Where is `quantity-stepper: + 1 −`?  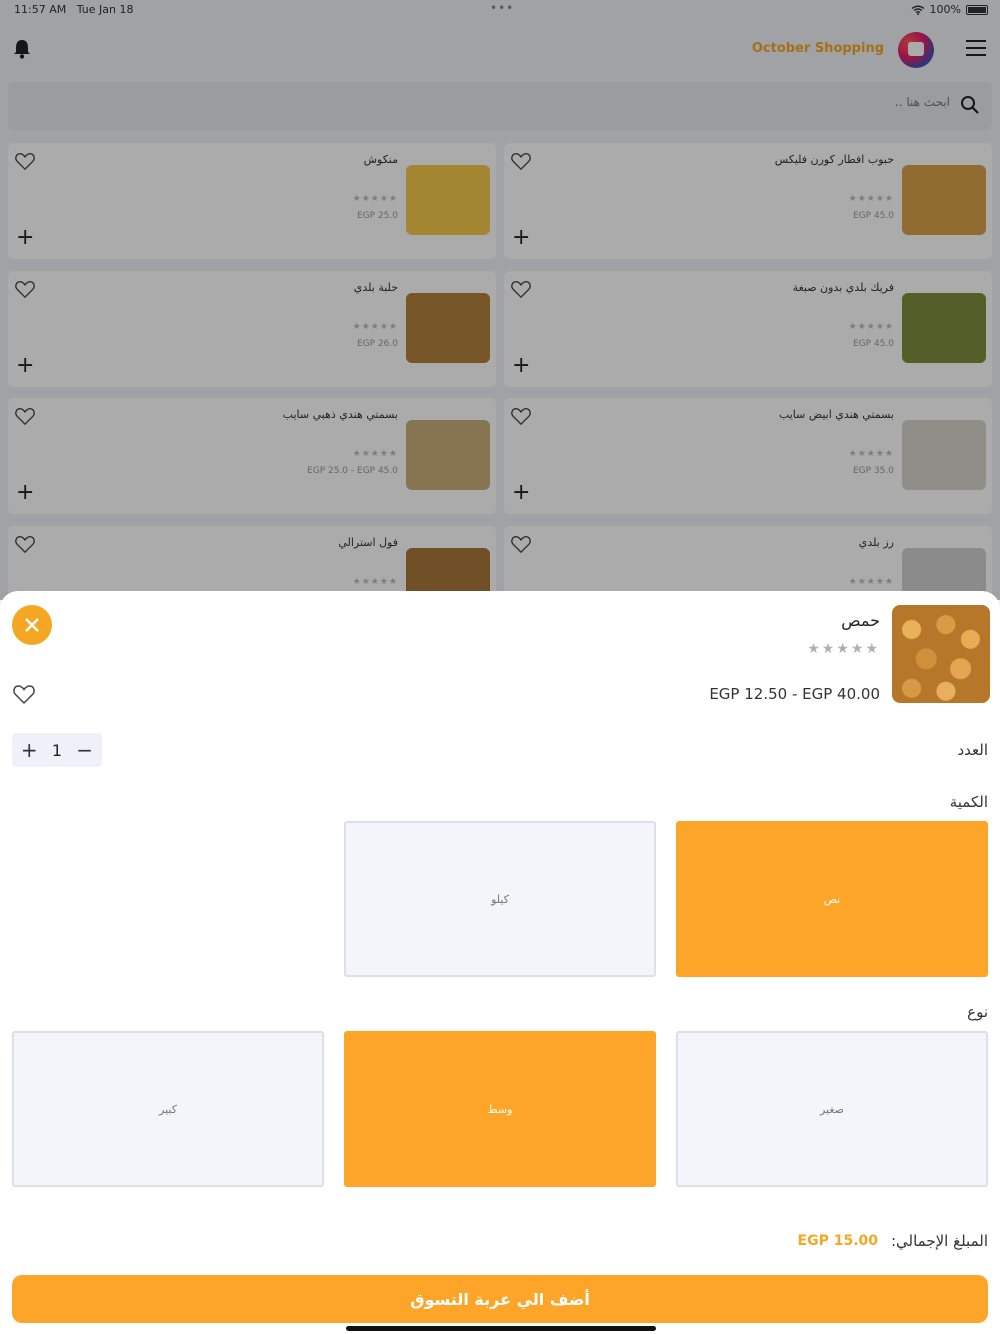 quantity-stepper: + 1 − is located at coordinates (57, 750).